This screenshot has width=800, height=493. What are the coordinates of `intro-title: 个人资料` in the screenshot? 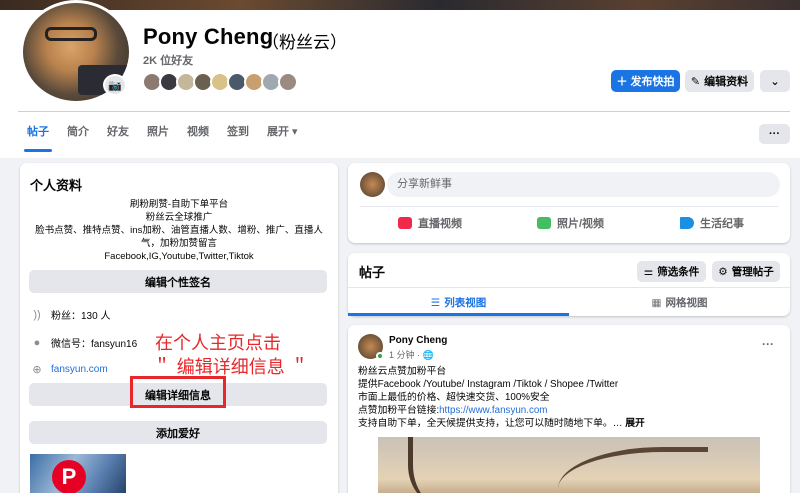 It's located at (56, 185).